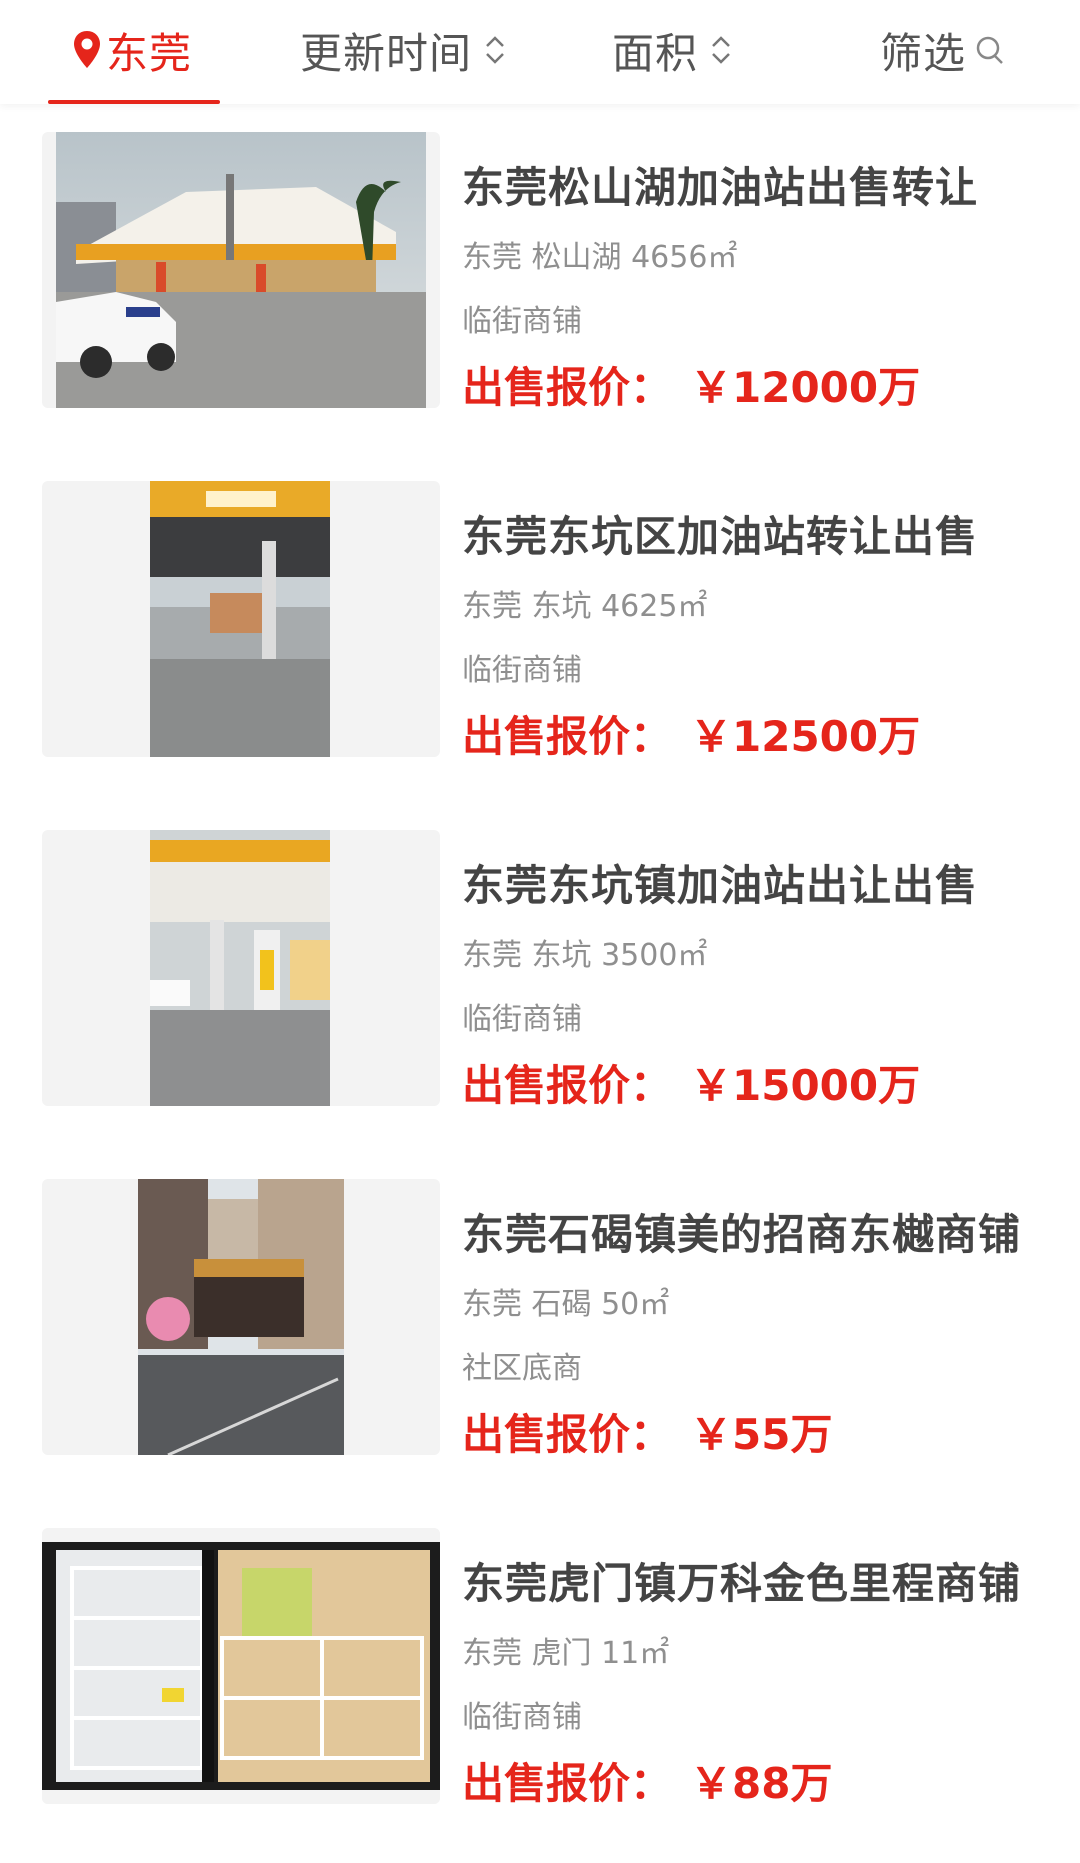  I want to click on location-pin-icon, so click(87, 49).